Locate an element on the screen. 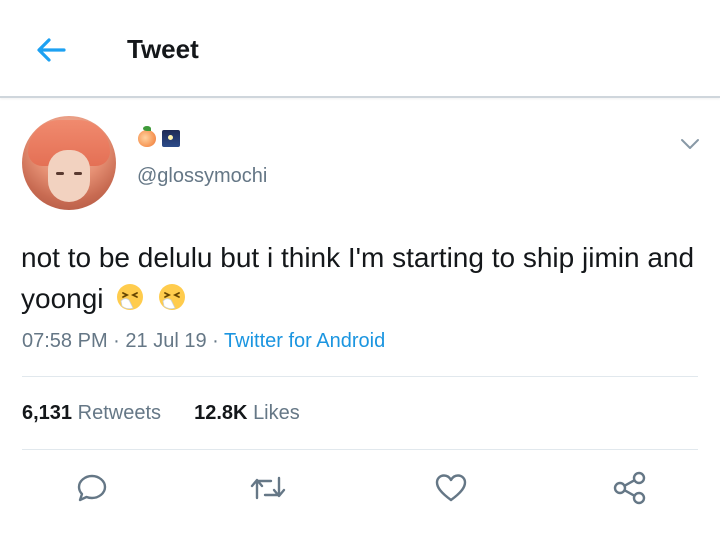 The image size is (720, 538). retweet-button is located at coordinates (268, 488).